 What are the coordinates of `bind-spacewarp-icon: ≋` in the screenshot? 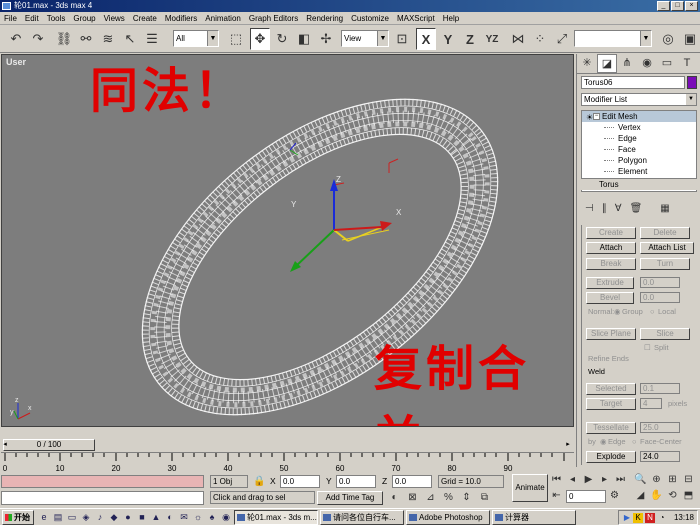 It's located at (108, 39).